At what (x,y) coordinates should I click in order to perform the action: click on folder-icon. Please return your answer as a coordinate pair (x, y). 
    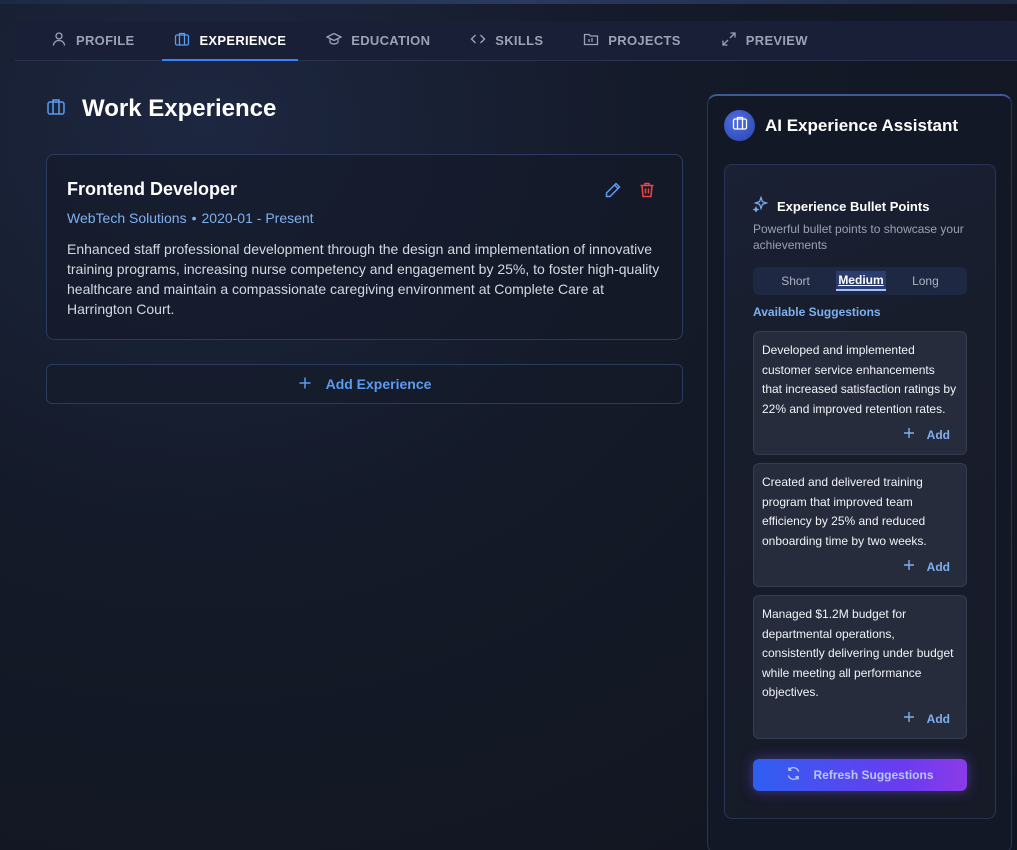
    Looking at the image, I should click on (591, 40).